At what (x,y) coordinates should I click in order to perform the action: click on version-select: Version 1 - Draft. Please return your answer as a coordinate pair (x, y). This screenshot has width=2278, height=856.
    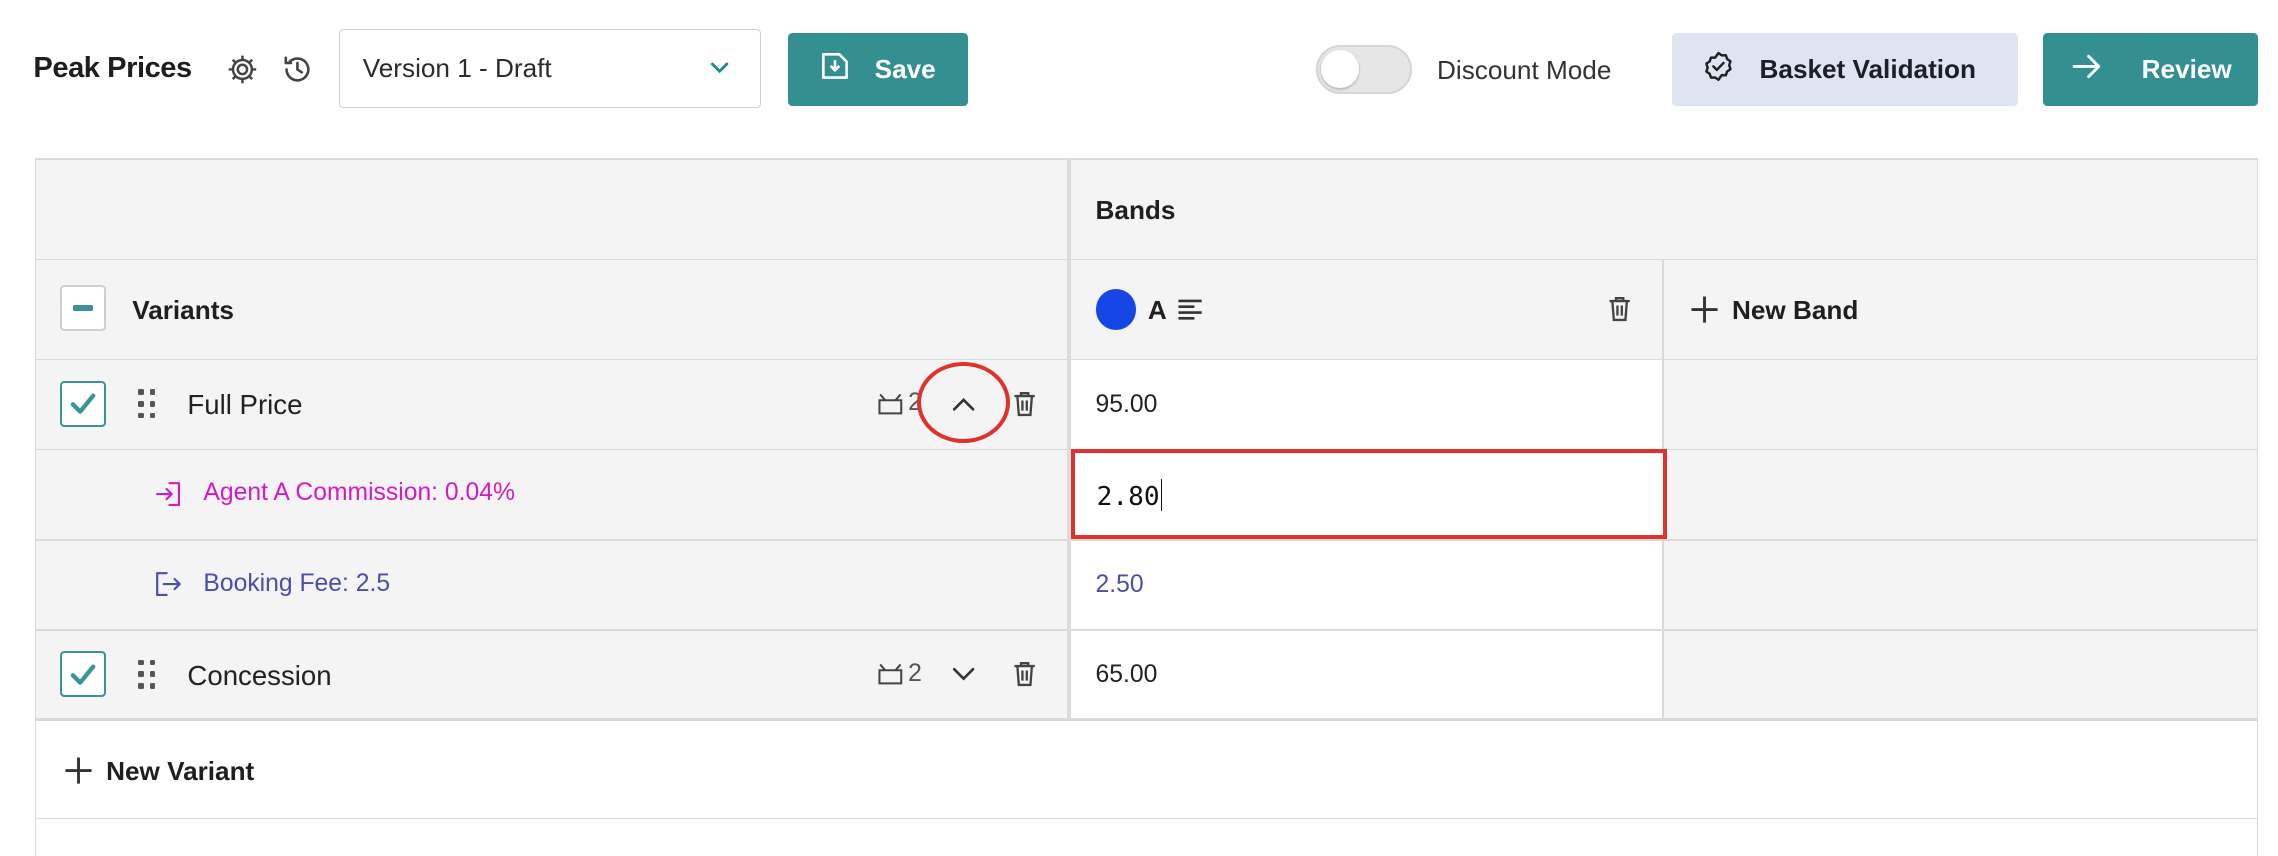
    Looking at the image, I should click on (550, 68).